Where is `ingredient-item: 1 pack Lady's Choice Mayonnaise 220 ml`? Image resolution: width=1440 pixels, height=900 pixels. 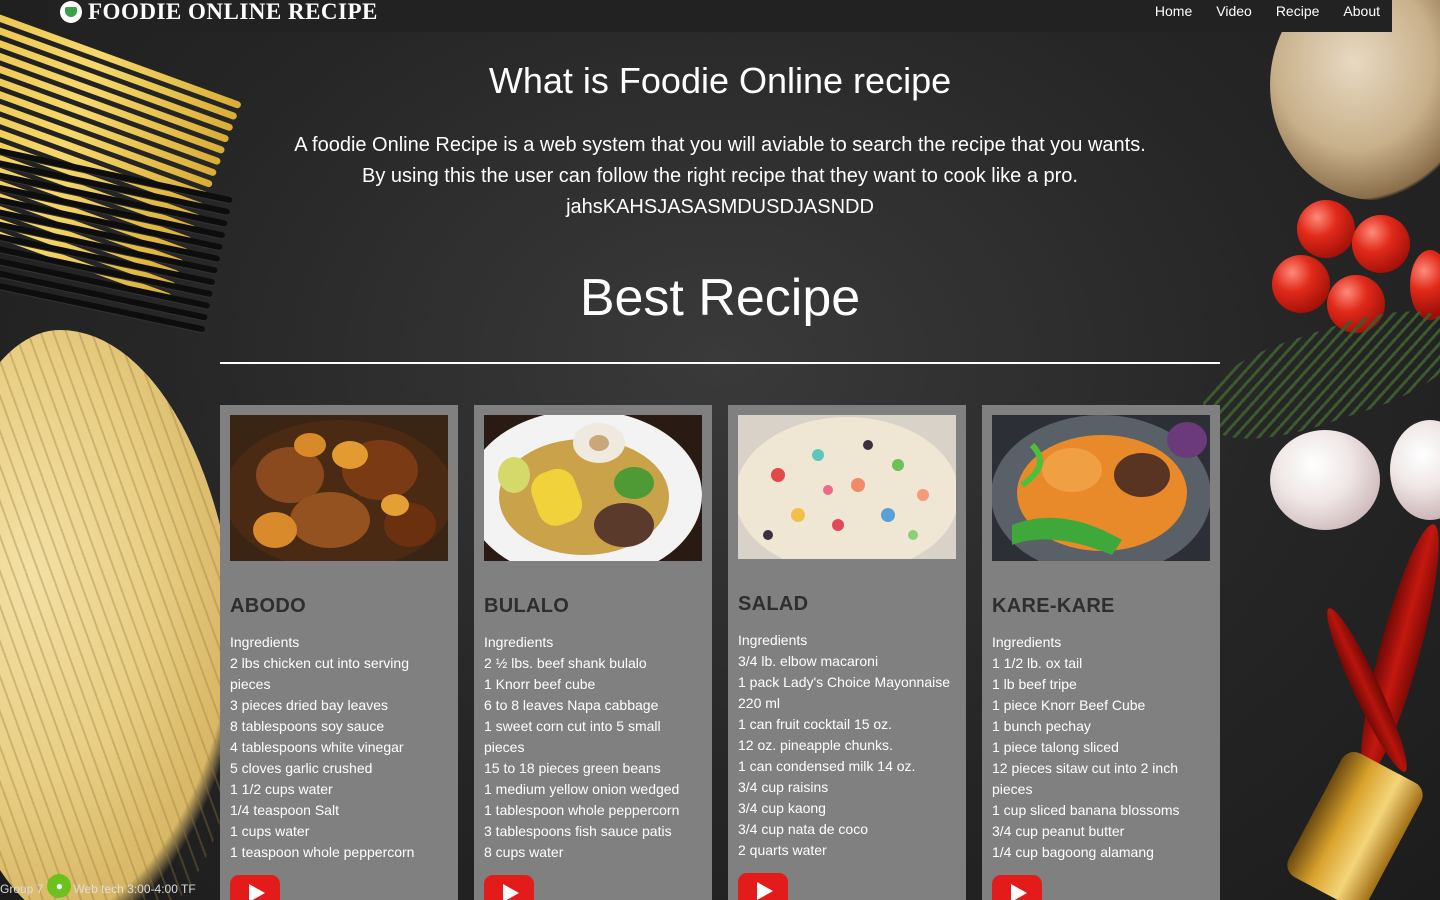
ingredient-item: 1 pack Lady's Choice Mayonnaise 220 ml is located at coordinates (844, 692).